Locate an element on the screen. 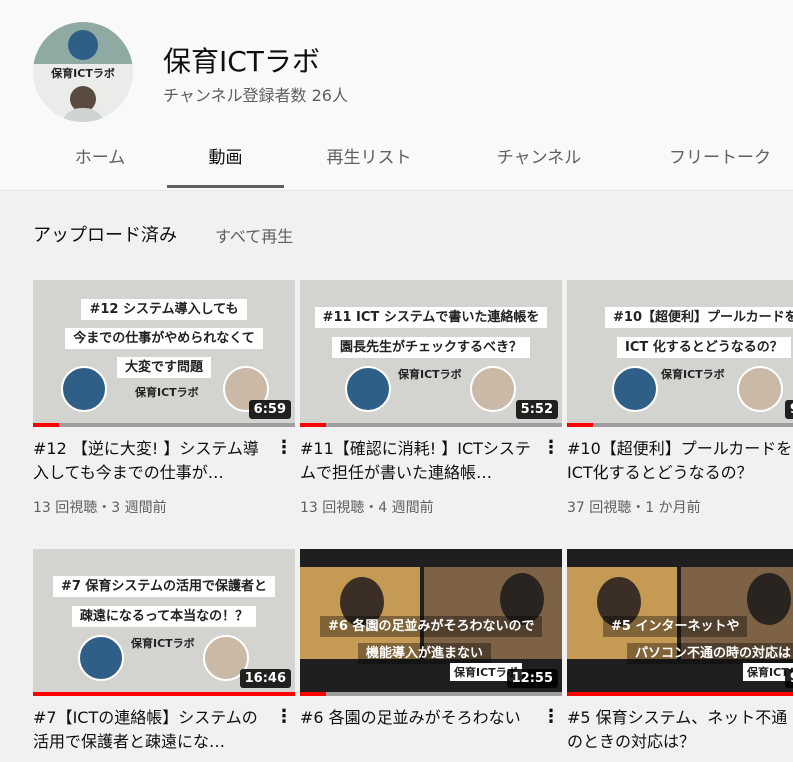 The height and width of the screenshot is (762, 793). section-title: アップロード済み is located at coordinates (105, 235).